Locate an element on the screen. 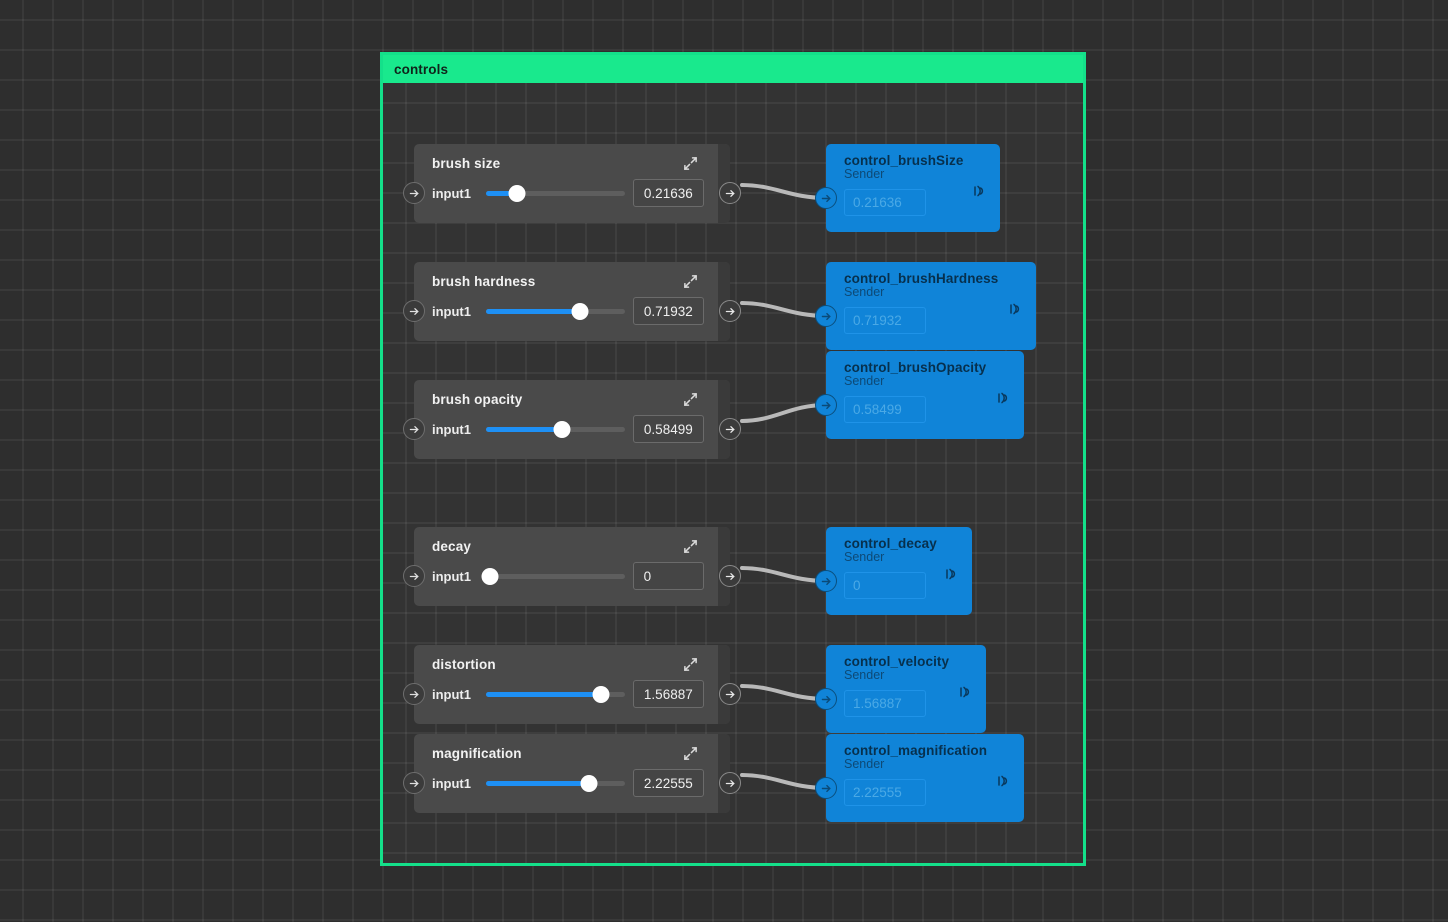 The image size is (1448, 922). node-sender-brush-size: control_brushSize Sender 0.21636 is located at coordinates (907, 188).